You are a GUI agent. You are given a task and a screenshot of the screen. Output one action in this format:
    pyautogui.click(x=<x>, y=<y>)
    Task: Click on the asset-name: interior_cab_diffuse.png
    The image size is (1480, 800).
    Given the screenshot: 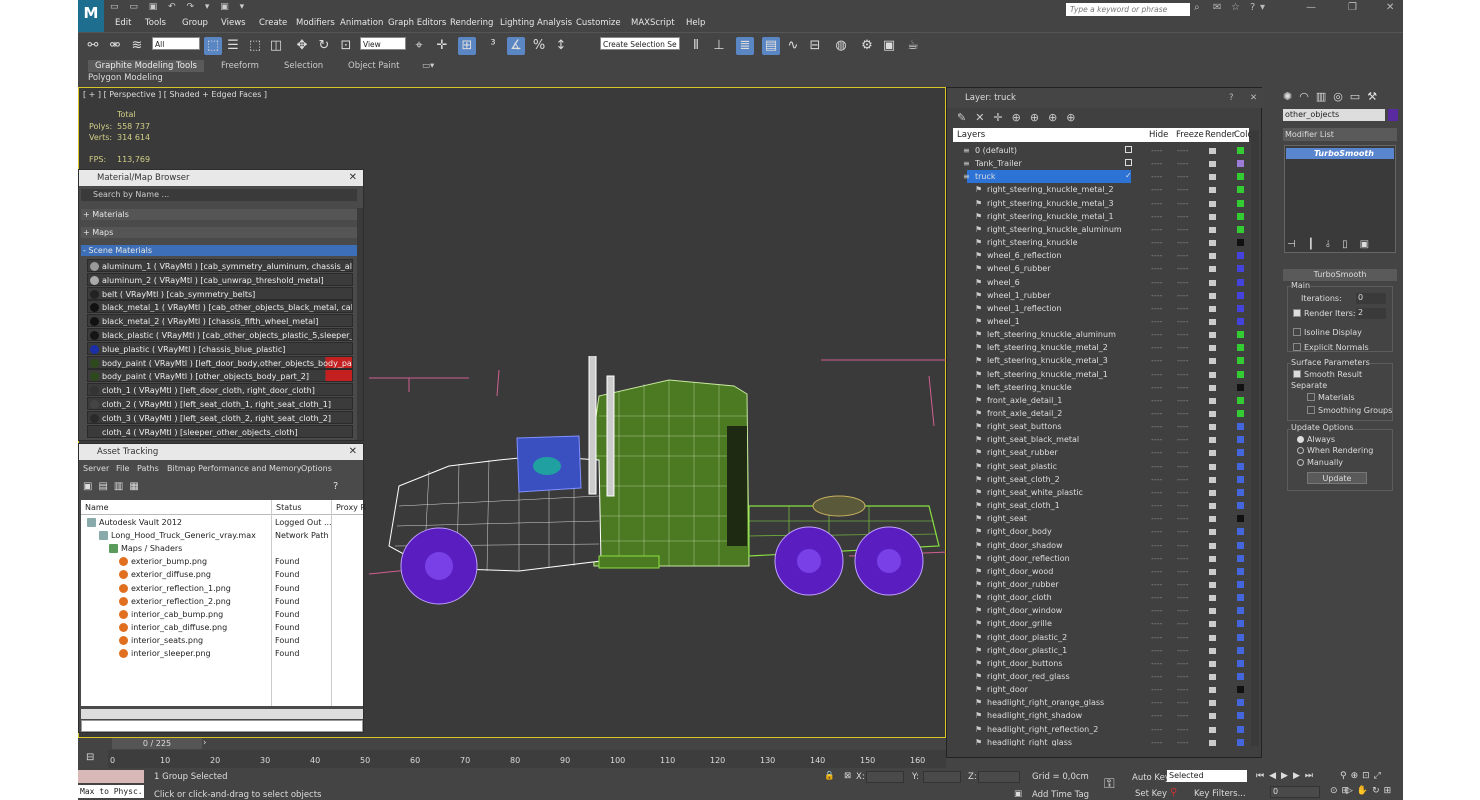 What is the action you would take?
    pyautogui.click(x=179, y=627)
    